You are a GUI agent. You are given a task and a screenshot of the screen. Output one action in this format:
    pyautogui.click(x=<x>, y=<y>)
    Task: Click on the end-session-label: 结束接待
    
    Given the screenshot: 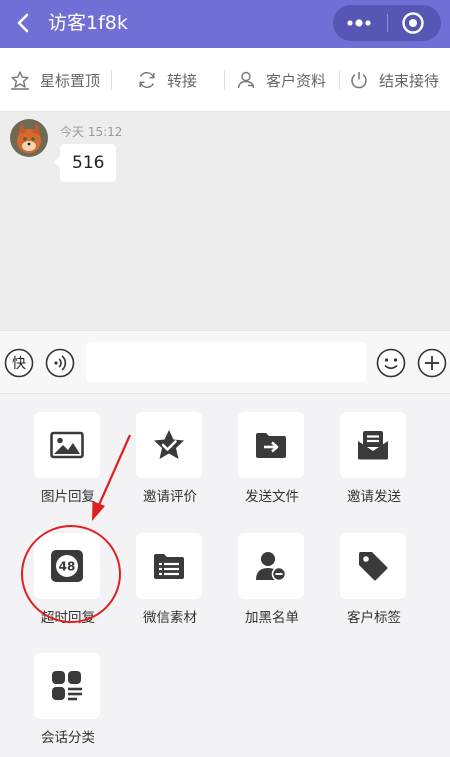 What is the action you would take?
    pyautogui.click(x=409, y=80)
    